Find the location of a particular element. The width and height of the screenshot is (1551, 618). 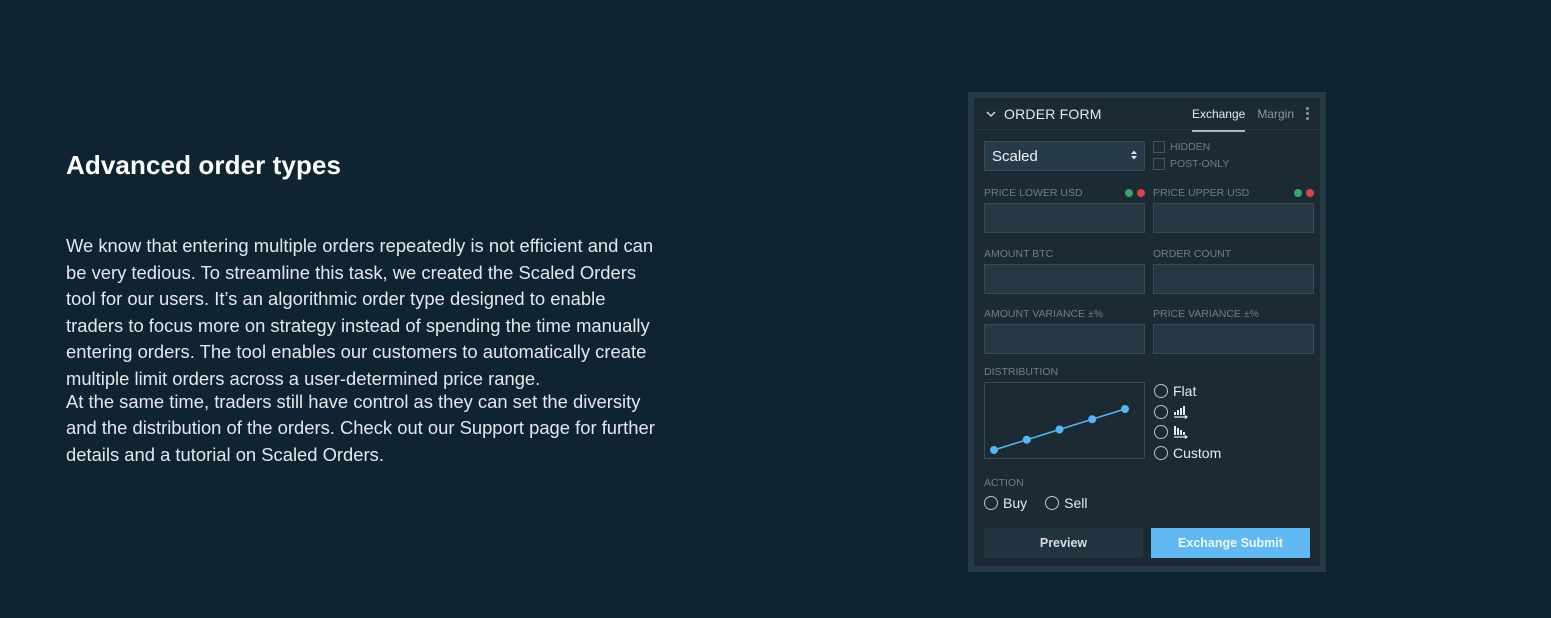

price-upper-input is located at coordinates (1233, 218).